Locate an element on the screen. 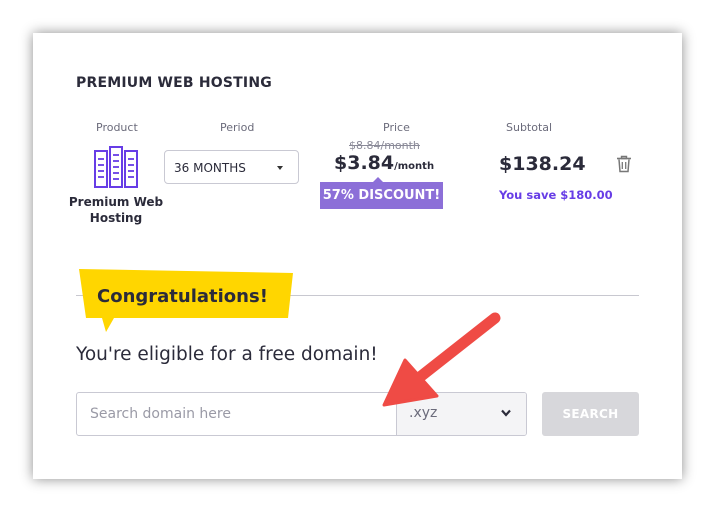 The image size is (716, 513). price-unit: /month is located at coordinates (414, 166).